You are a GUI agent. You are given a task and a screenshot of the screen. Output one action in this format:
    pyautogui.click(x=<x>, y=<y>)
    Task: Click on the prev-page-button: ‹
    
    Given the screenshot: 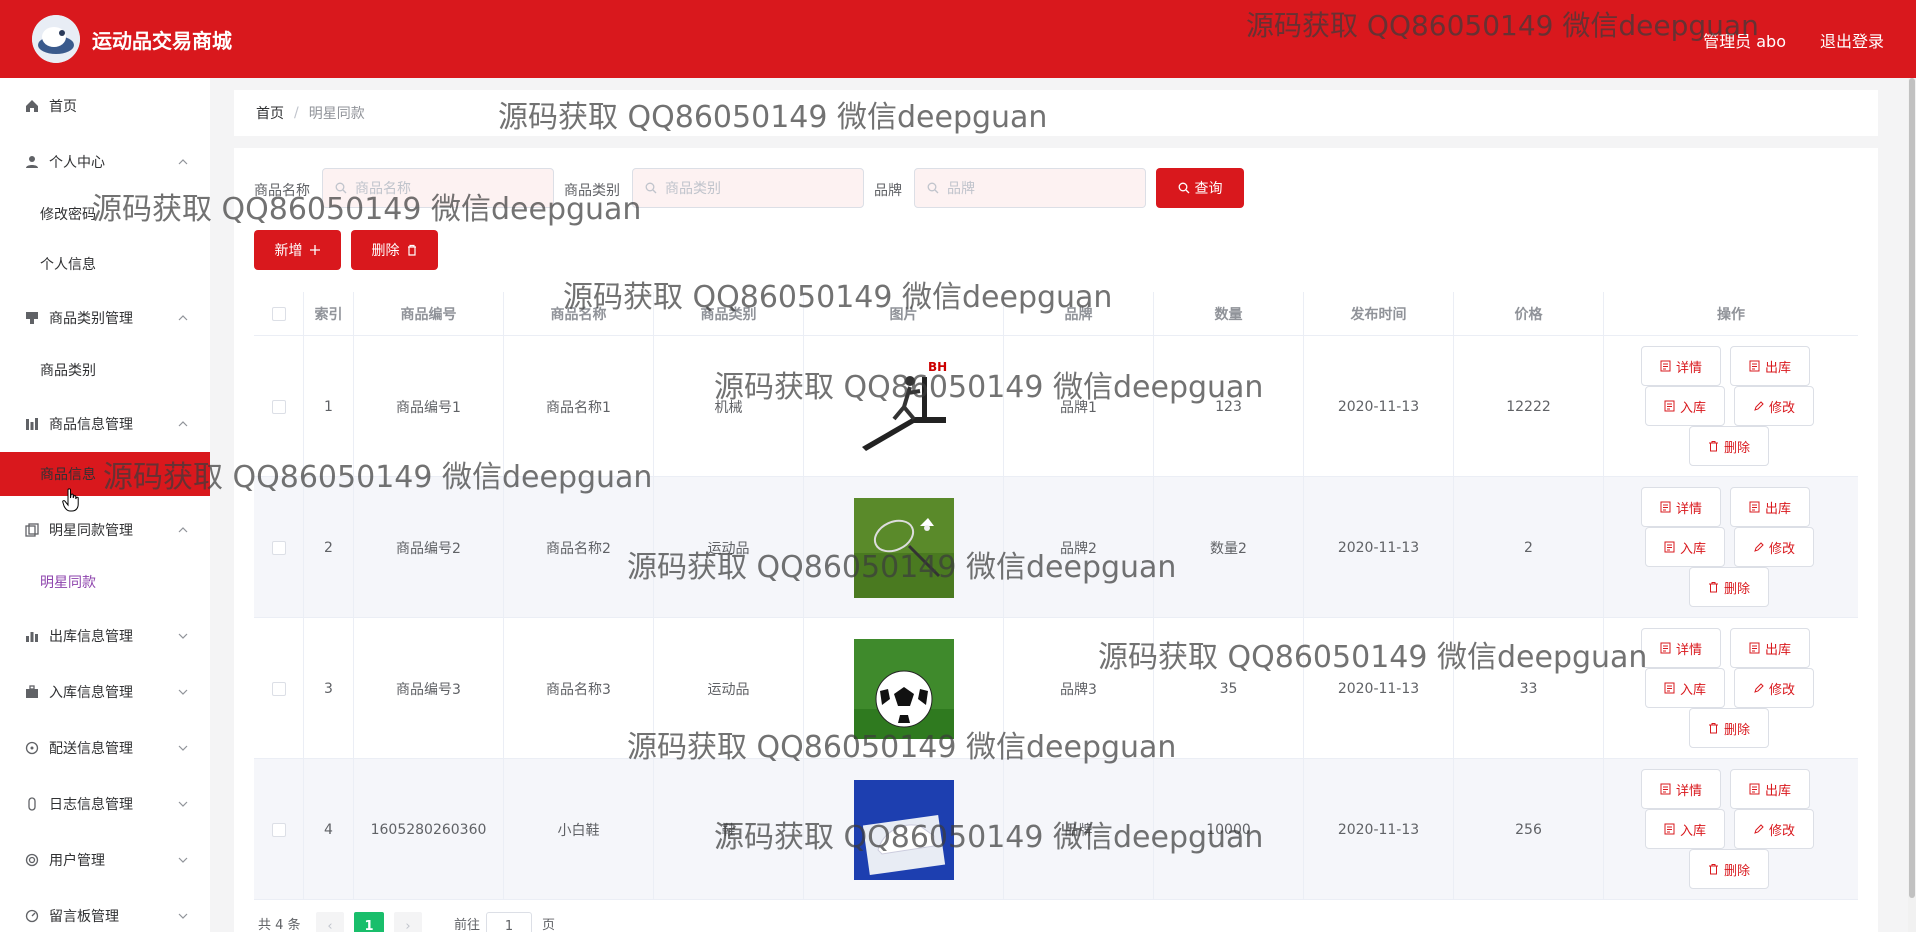 What is the action you would take?
    pyautogui.click(x=330, y=922)
    